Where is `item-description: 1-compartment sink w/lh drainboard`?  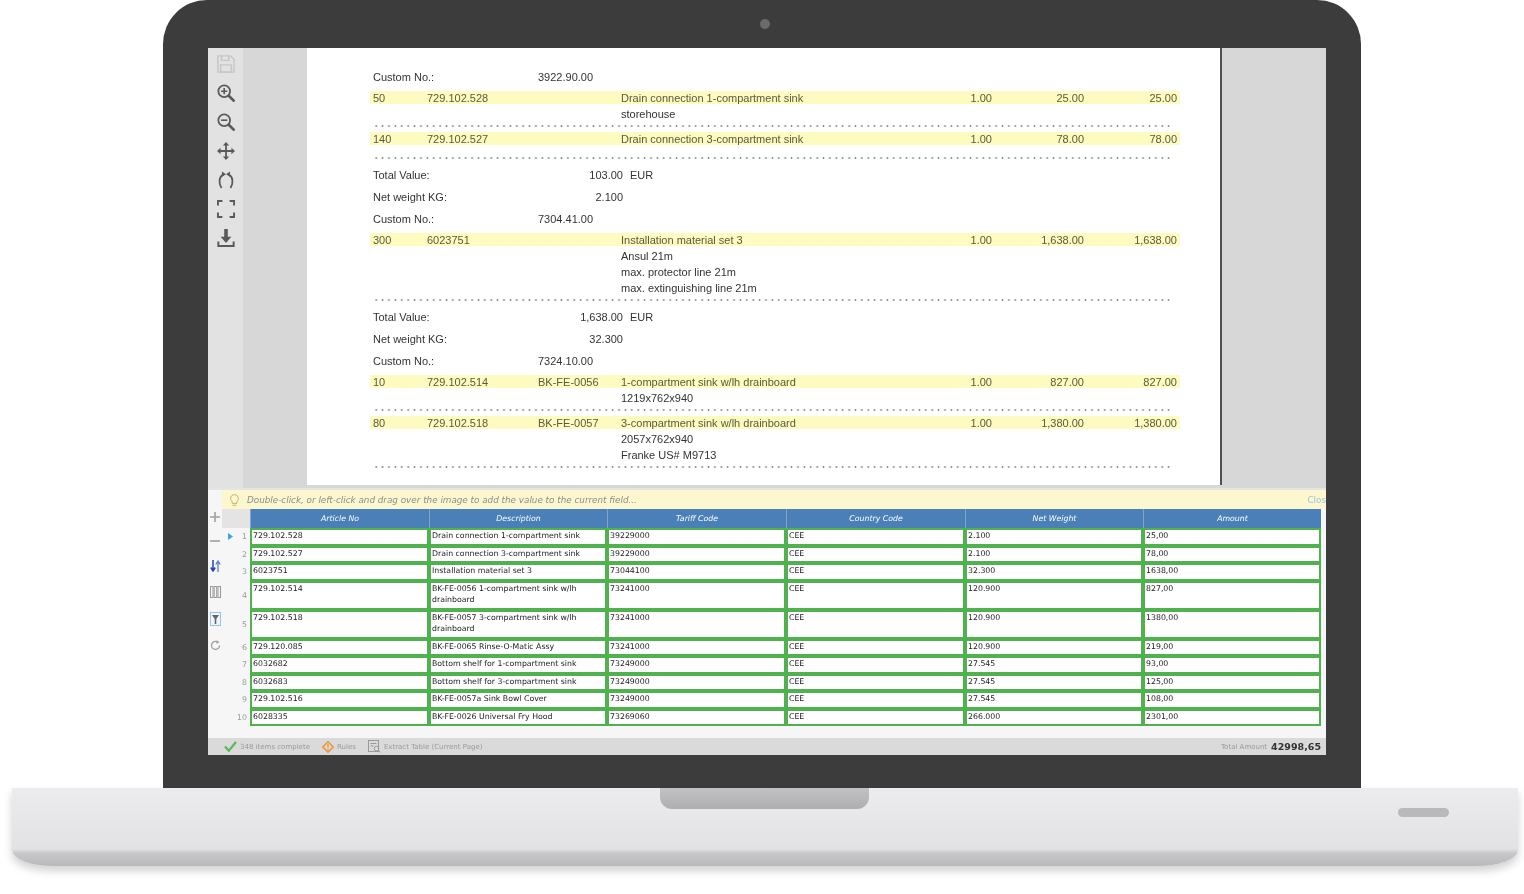 item-description: 1-compartment sink w/lh drainboard is located at coordinates (709, 381).